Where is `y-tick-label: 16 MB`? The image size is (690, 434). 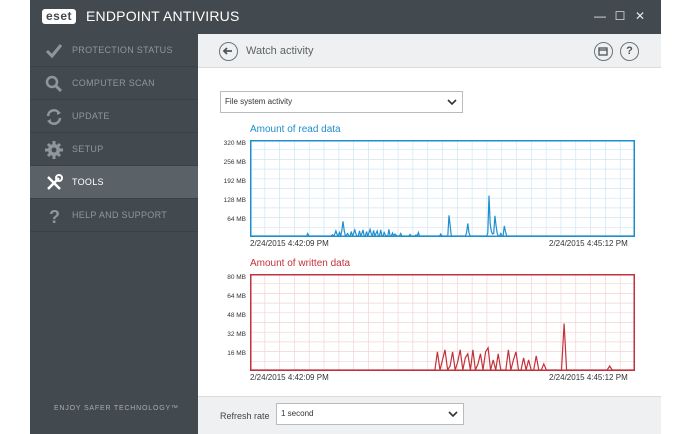 y-tick-label: 16 MB is located at coordinates (236, 353).